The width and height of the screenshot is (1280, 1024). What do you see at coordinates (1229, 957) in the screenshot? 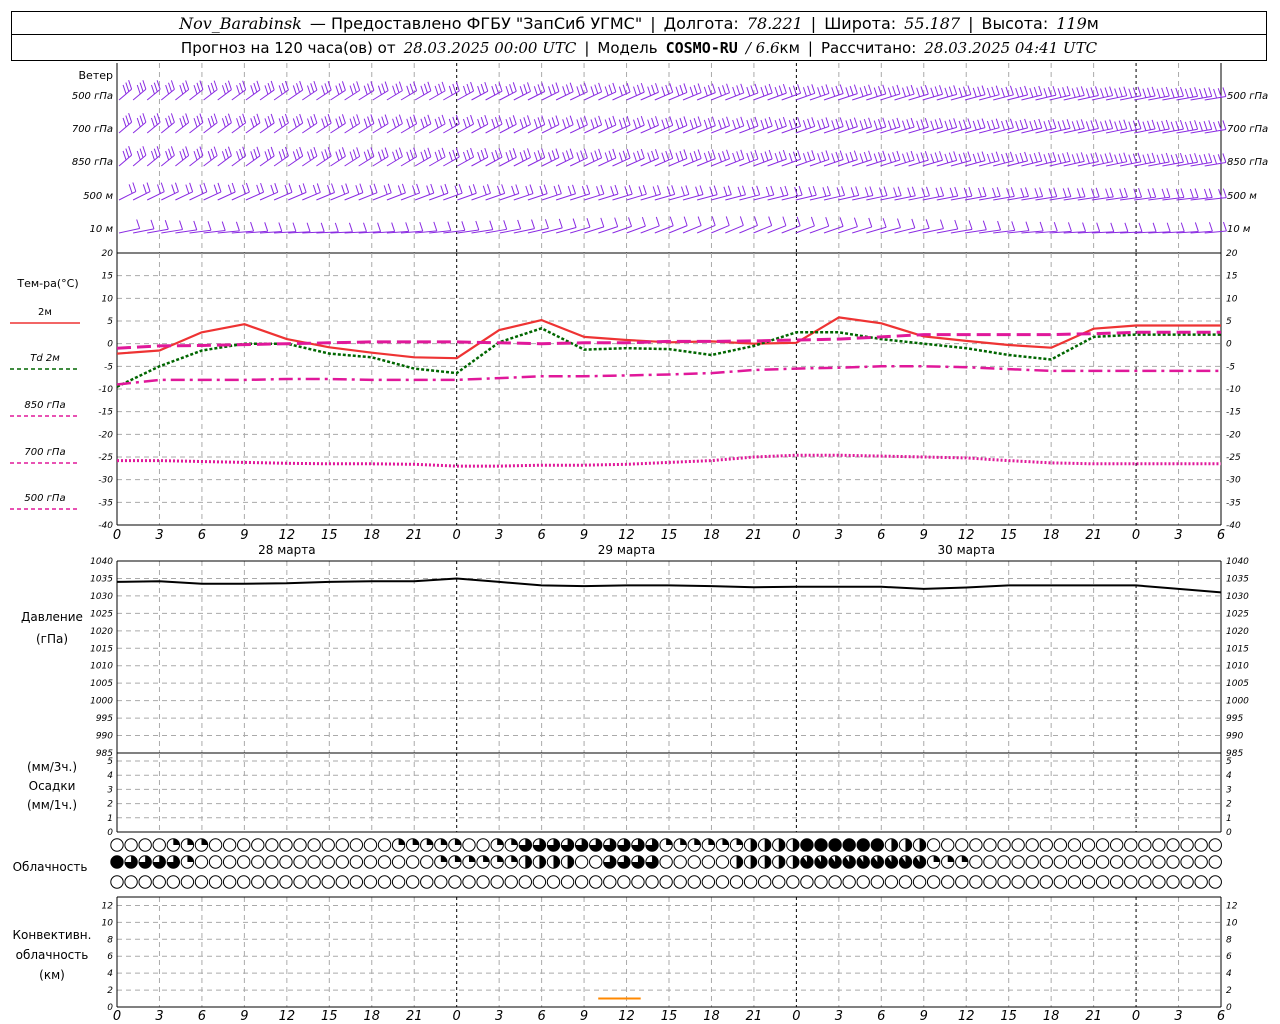
I see `conv-ytick-right: 6` at bounding box center [1229, 957].